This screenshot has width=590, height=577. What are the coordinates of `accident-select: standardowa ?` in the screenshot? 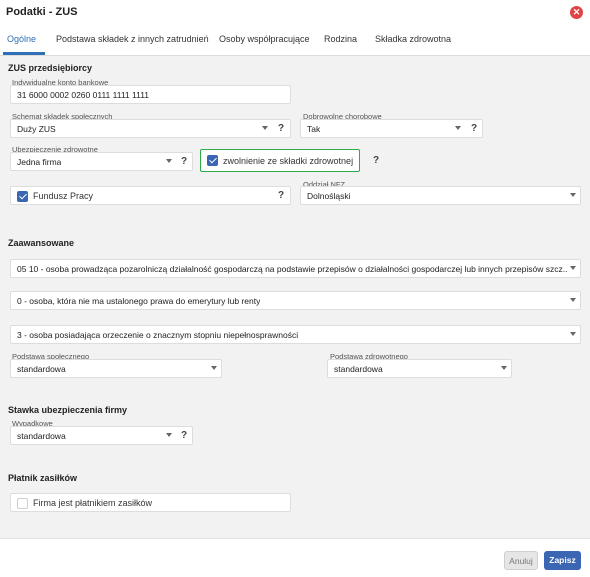 It's located at (101, 435).